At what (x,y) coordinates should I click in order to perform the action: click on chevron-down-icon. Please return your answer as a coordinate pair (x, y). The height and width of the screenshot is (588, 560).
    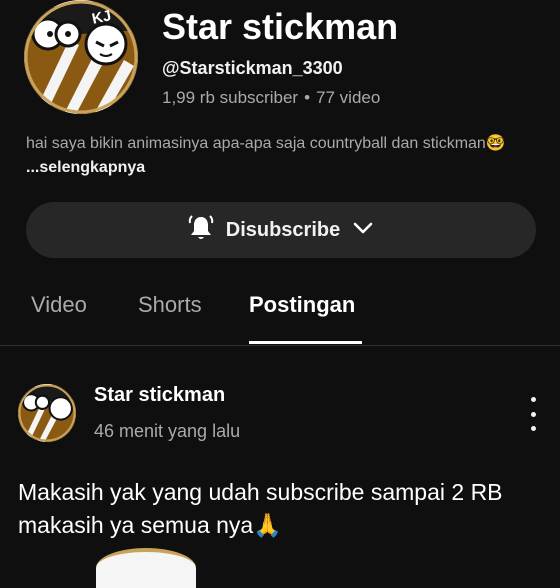
    Looking at the image, I should click on (363, 230).